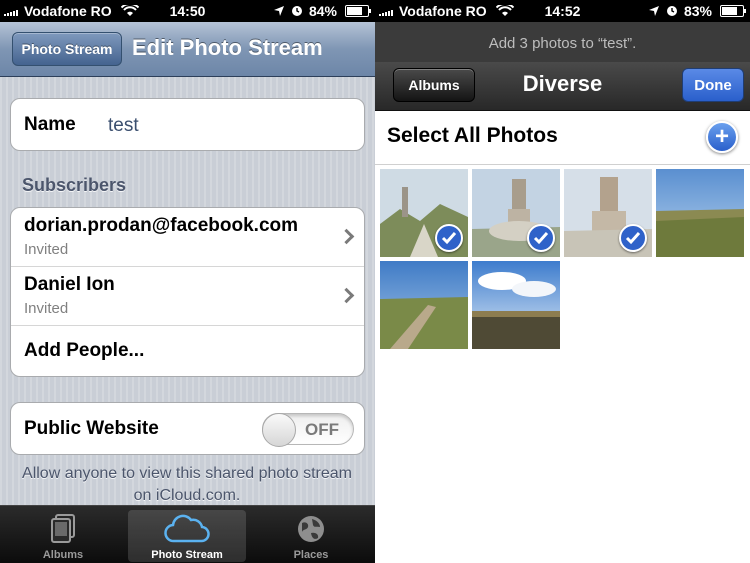 This screenshot has width=750, height=563. Describe the element at coordinates (227, 47) in the screenshot. I see `page-title: Edit Photo Stream` at that location.